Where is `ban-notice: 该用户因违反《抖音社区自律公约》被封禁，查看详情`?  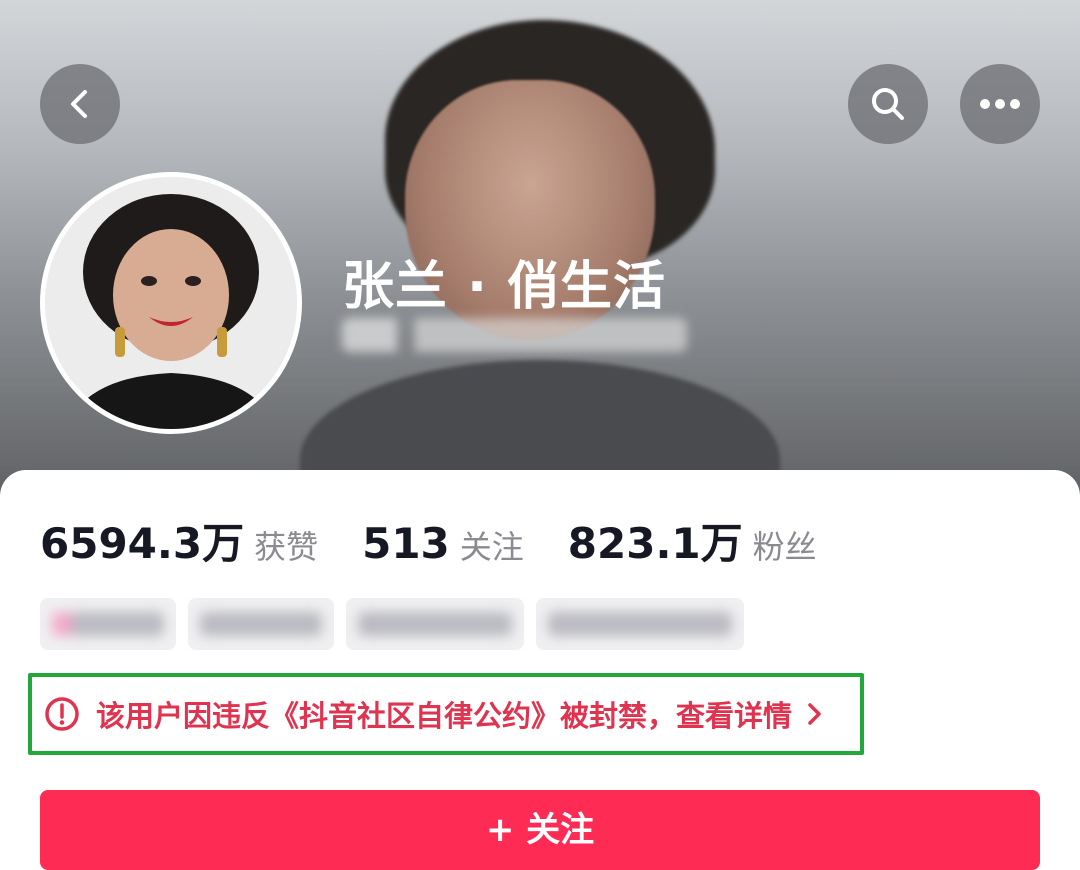 ban-notice: 该用户因违反《抖音社区自律公约》被封禁，查看详情 is located at coordinates (446, 714).